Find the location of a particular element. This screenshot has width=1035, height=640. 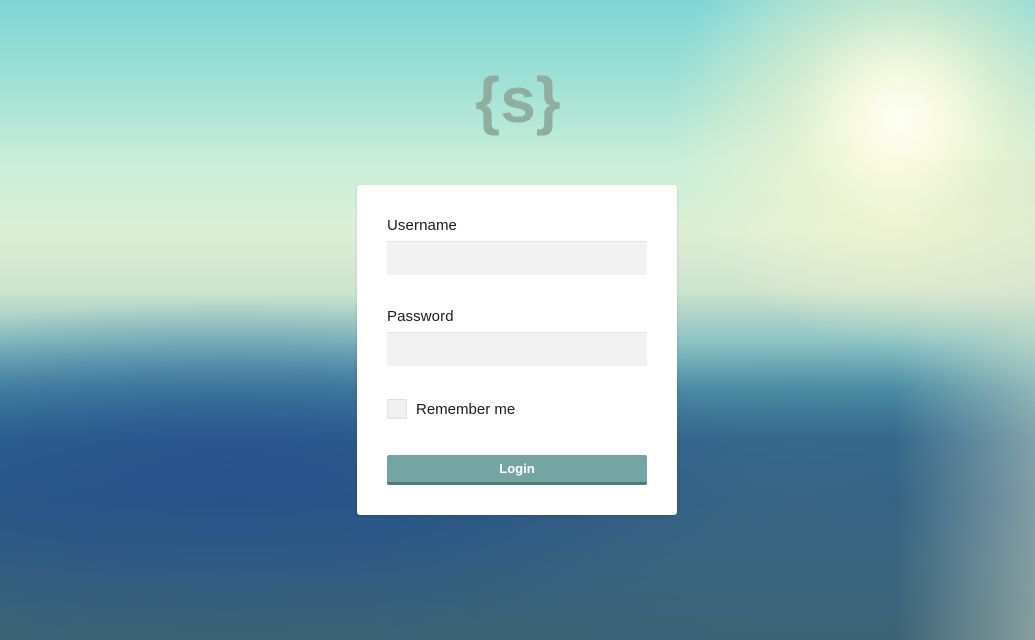

username-label: Username is located at coordinates (422, 225).